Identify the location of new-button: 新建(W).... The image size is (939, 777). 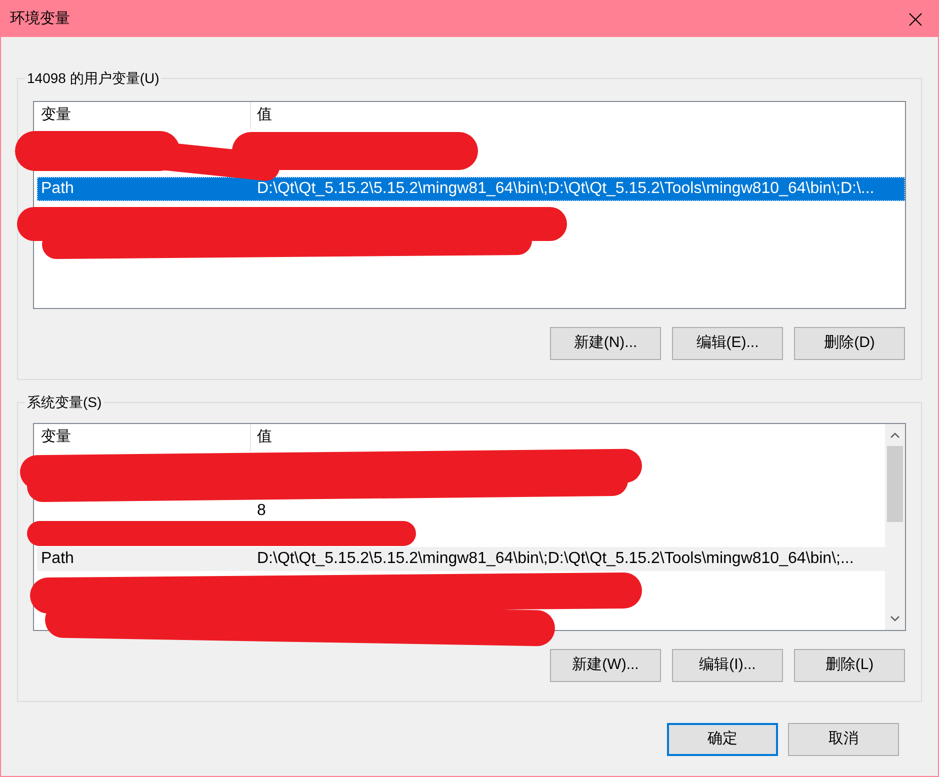
(605, 665).